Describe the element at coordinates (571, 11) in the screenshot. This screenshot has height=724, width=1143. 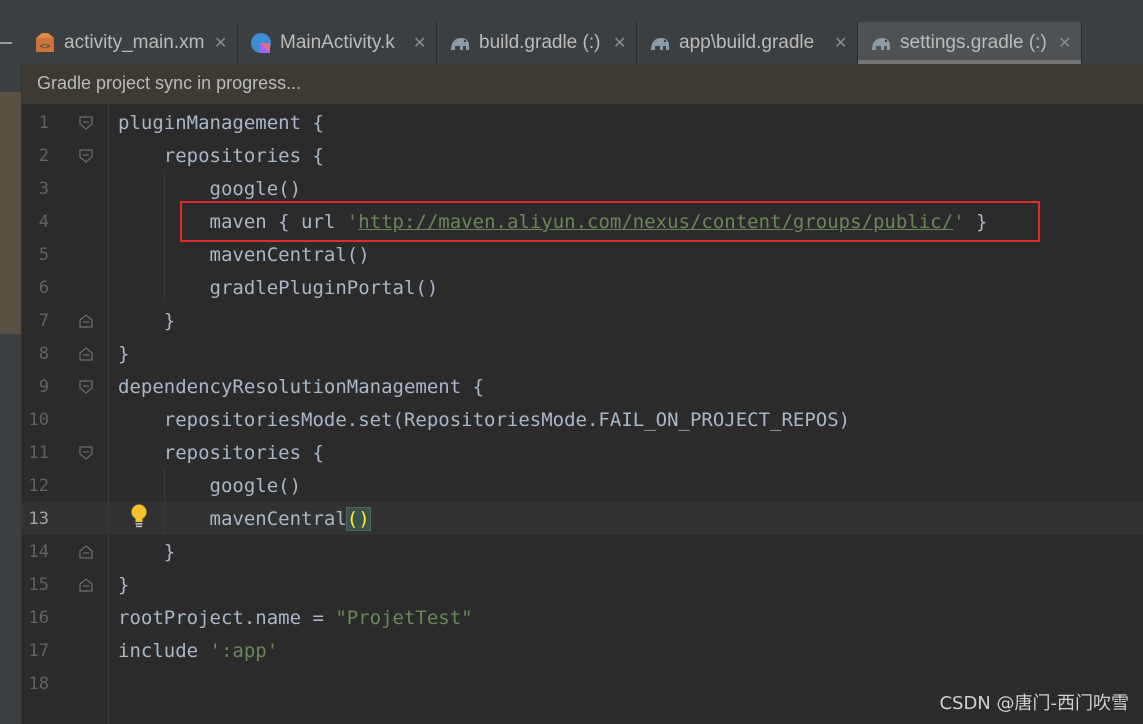
I see `top-toolbar-strip` at that location.